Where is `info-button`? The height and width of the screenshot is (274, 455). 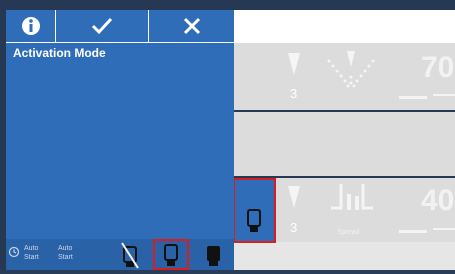
info-button is located at coordinates (31, 26).